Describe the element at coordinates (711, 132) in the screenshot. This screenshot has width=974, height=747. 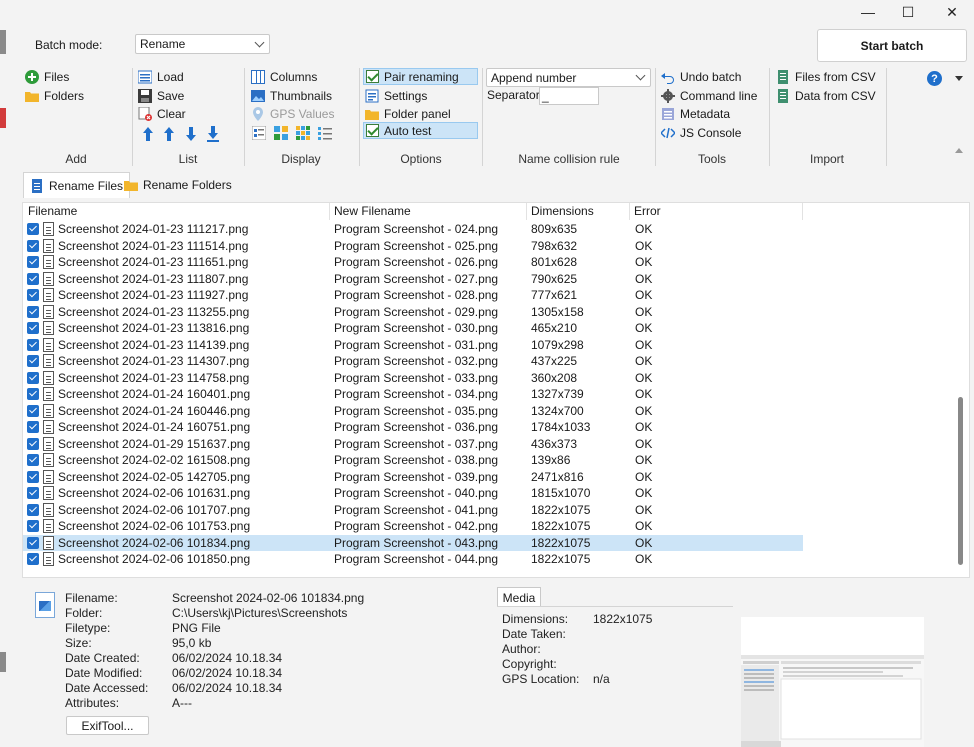
I see `js-console-label: JS Console` at that location.